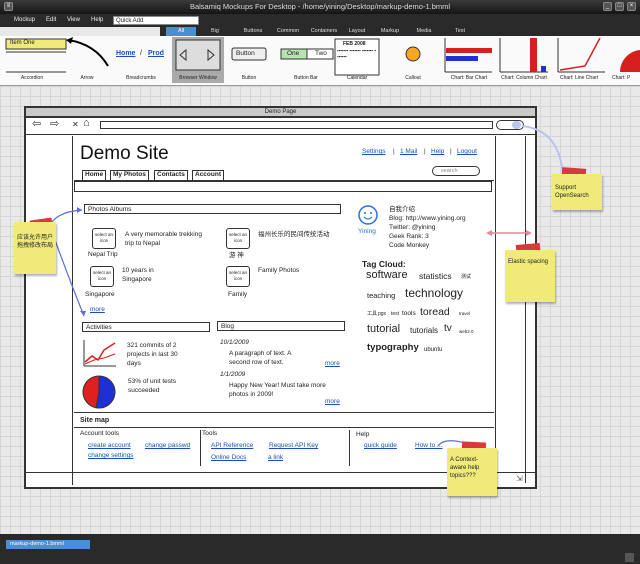  What do you see at coordinates (626, 78) in the screenshot?
I see `library-caption-pie-chart: Chart: P` at bounding box center [626, 78].